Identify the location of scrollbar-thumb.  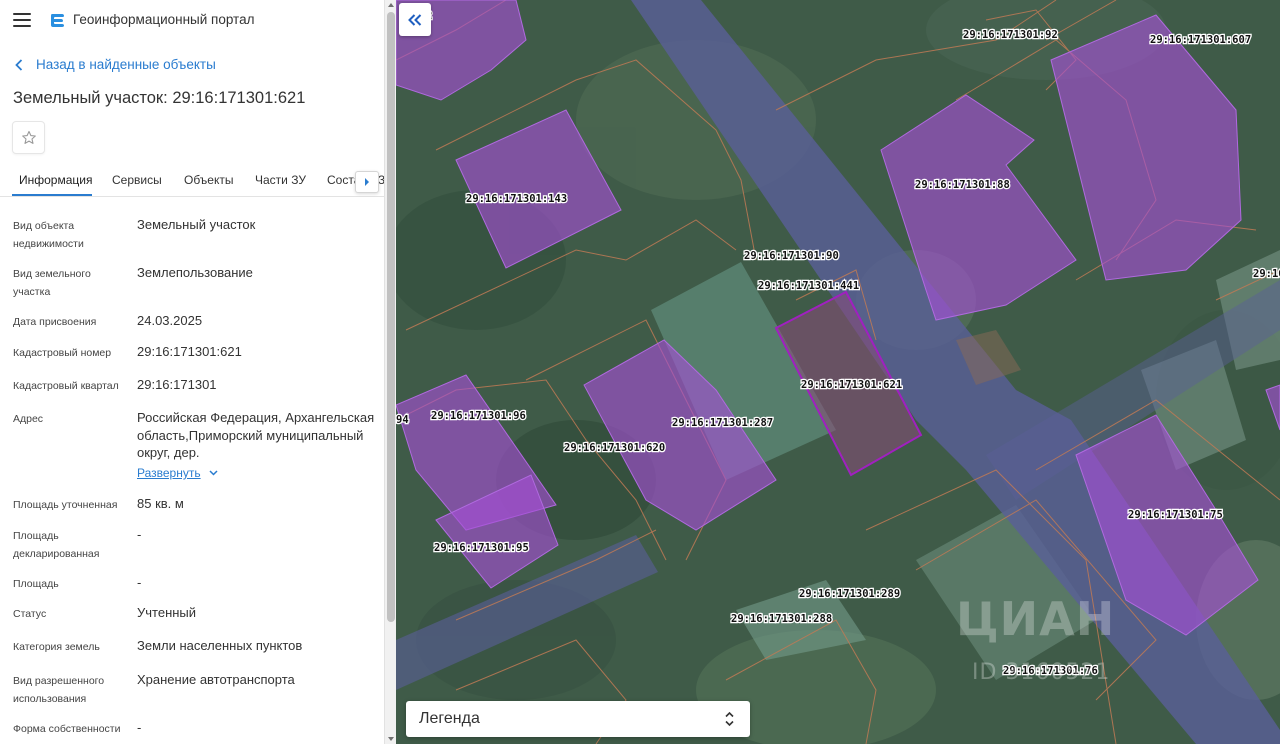
(391, 317).